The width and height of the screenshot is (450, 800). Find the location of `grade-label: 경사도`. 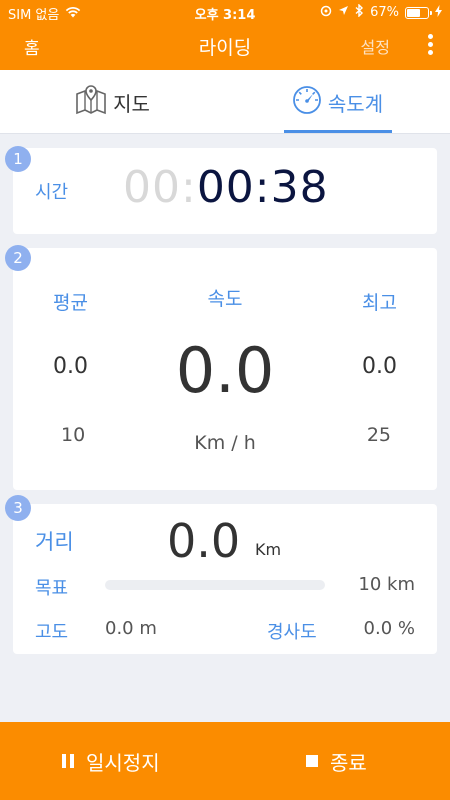

grade-label: 경사도 is located at coordinates (292, 632).